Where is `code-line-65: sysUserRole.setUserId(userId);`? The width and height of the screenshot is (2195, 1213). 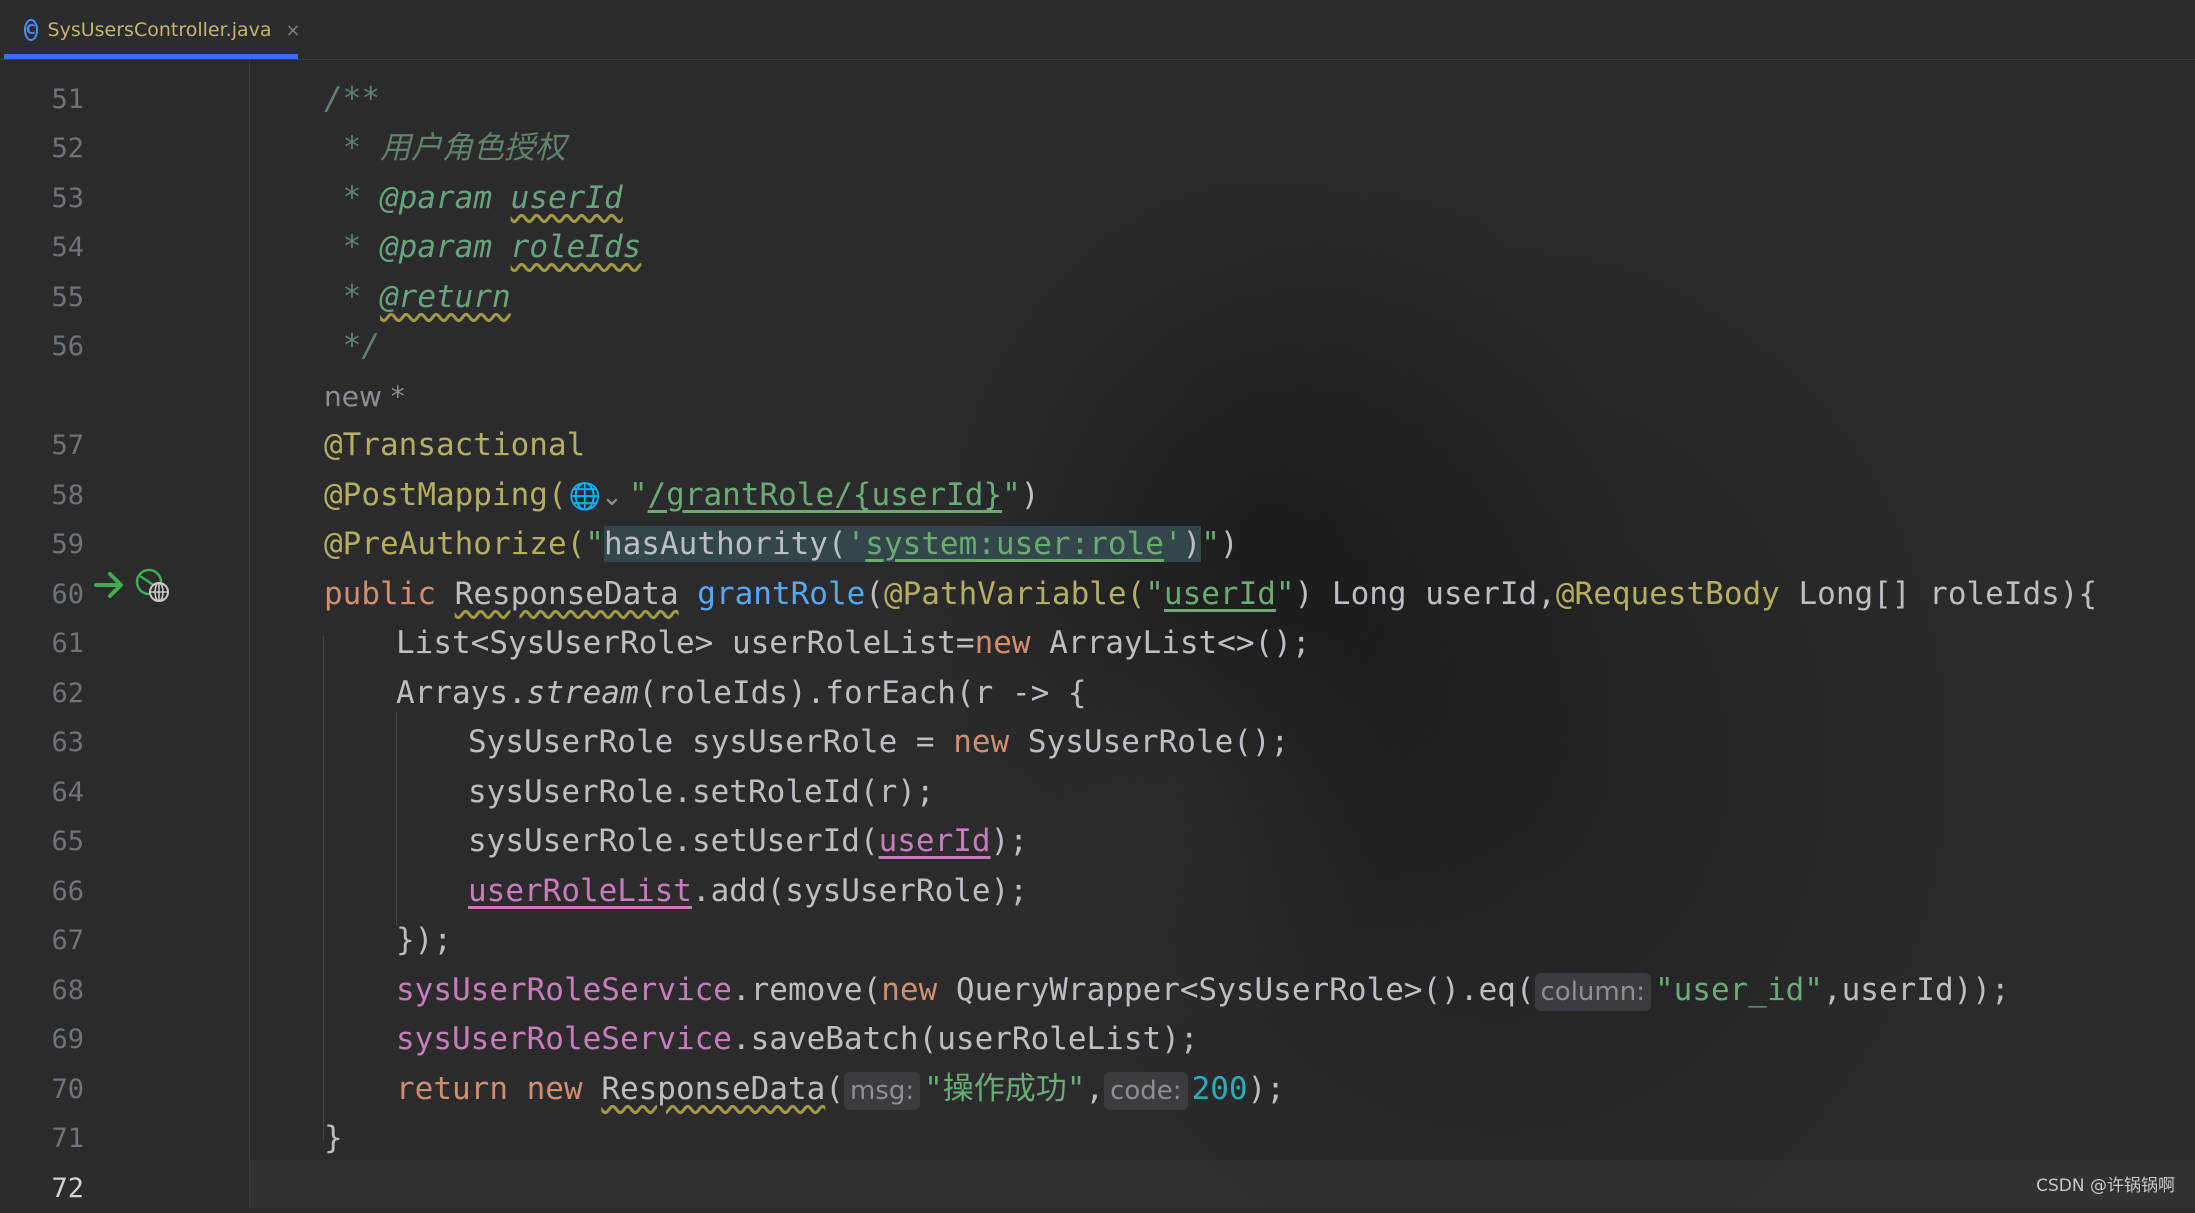 code-line-65: sysUserRole.setUserId(userId); is located at coordinates (748, 841).